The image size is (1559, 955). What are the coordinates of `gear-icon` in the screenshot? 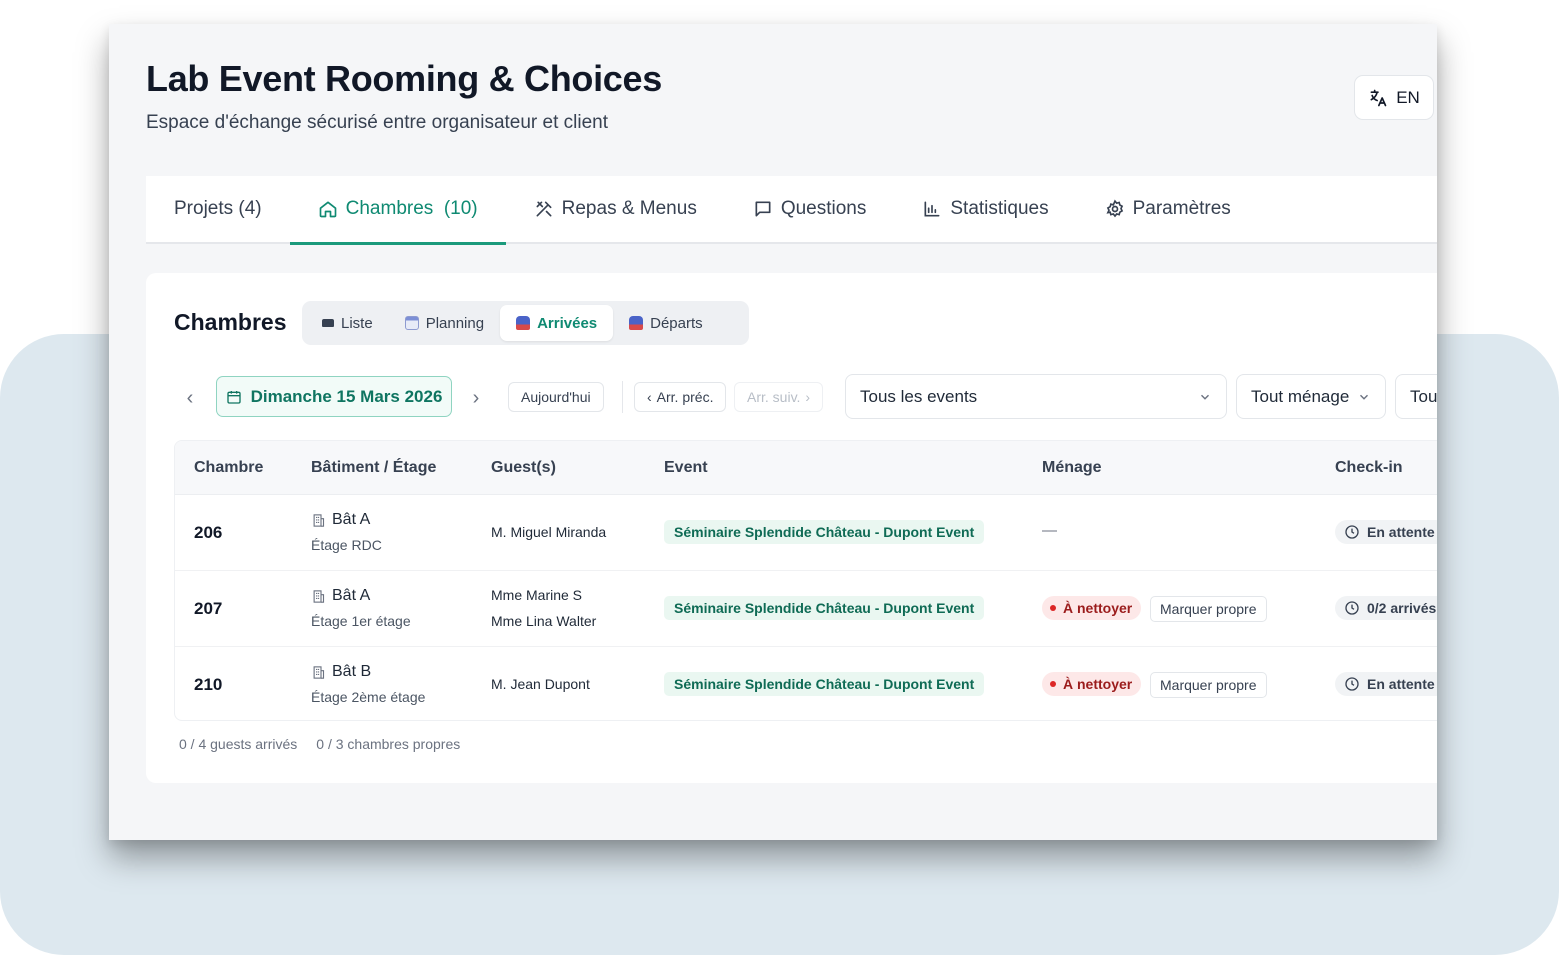 It's located at (1114, 208).